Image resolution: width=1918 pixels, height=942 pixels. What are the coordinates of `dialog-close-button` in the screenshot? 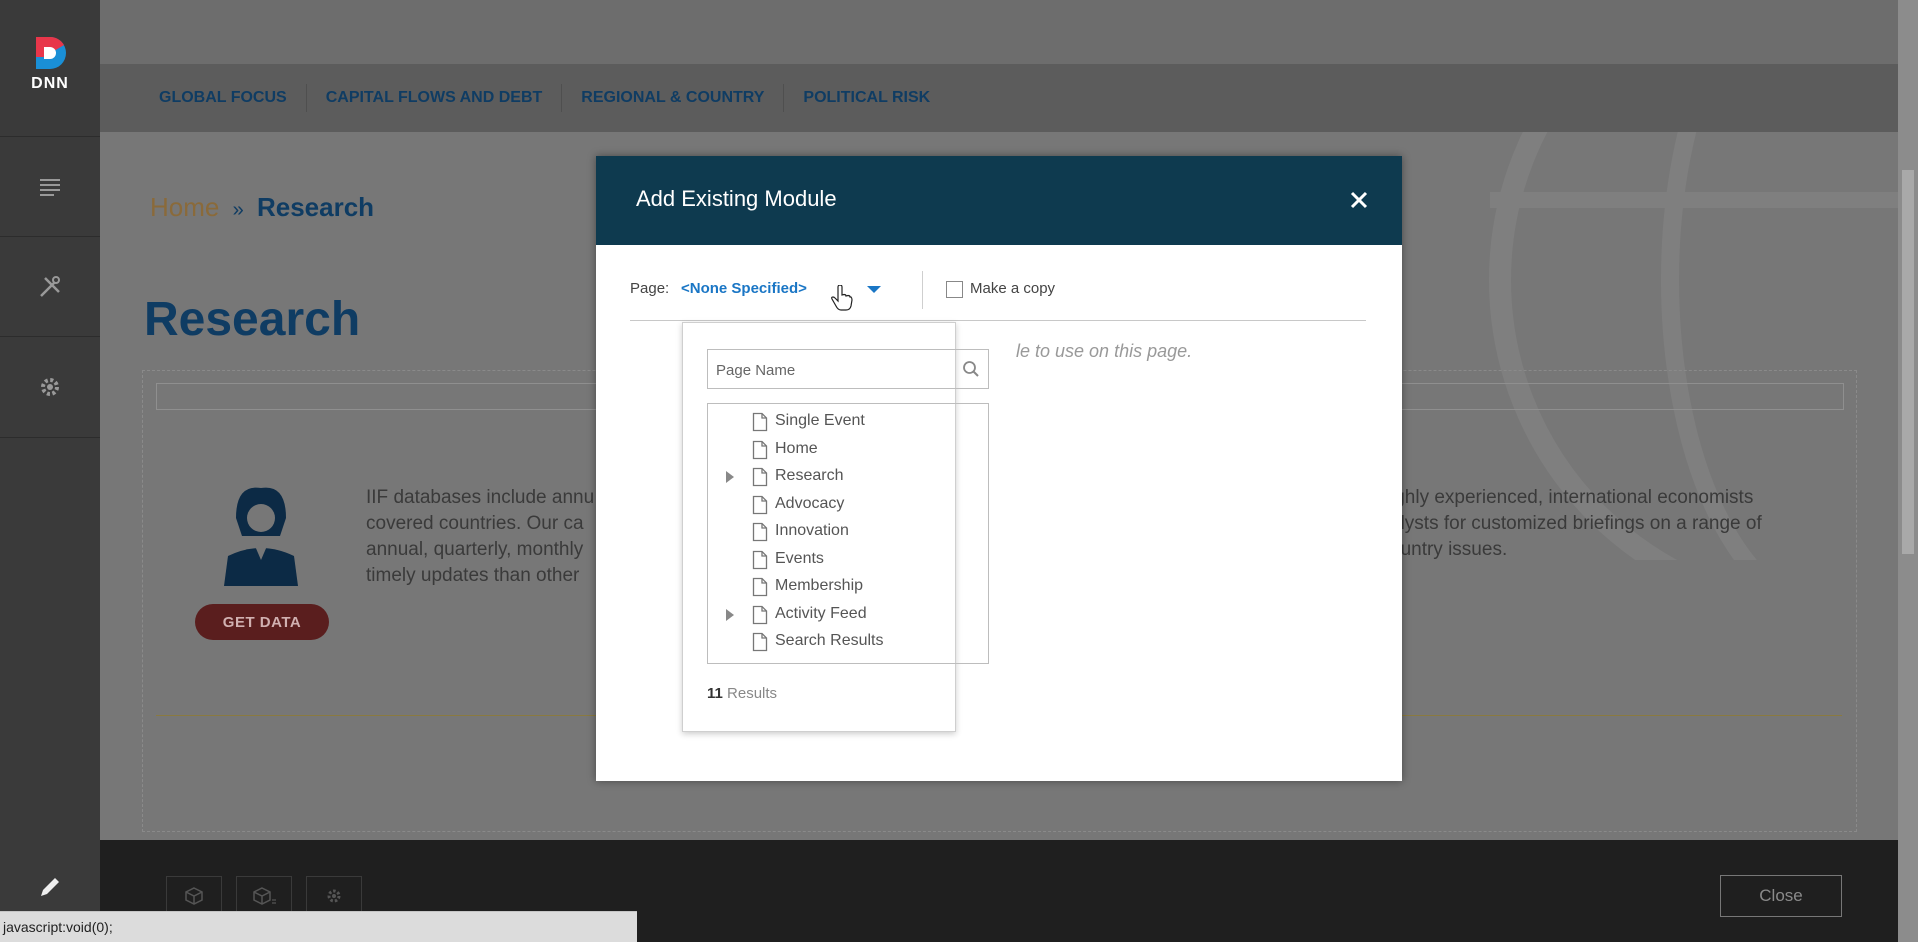 It's located at (1359, 200).